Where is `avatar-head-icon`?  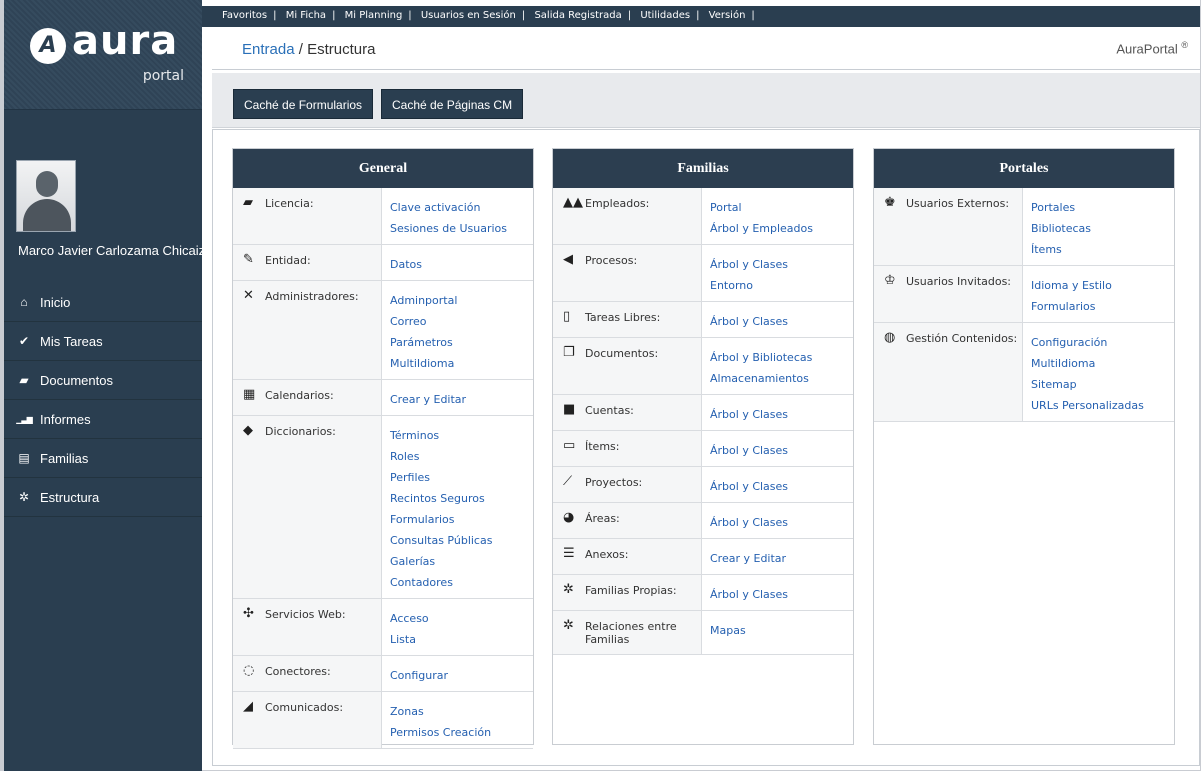
avatar-head-icon is located at coordinates (47, 184).